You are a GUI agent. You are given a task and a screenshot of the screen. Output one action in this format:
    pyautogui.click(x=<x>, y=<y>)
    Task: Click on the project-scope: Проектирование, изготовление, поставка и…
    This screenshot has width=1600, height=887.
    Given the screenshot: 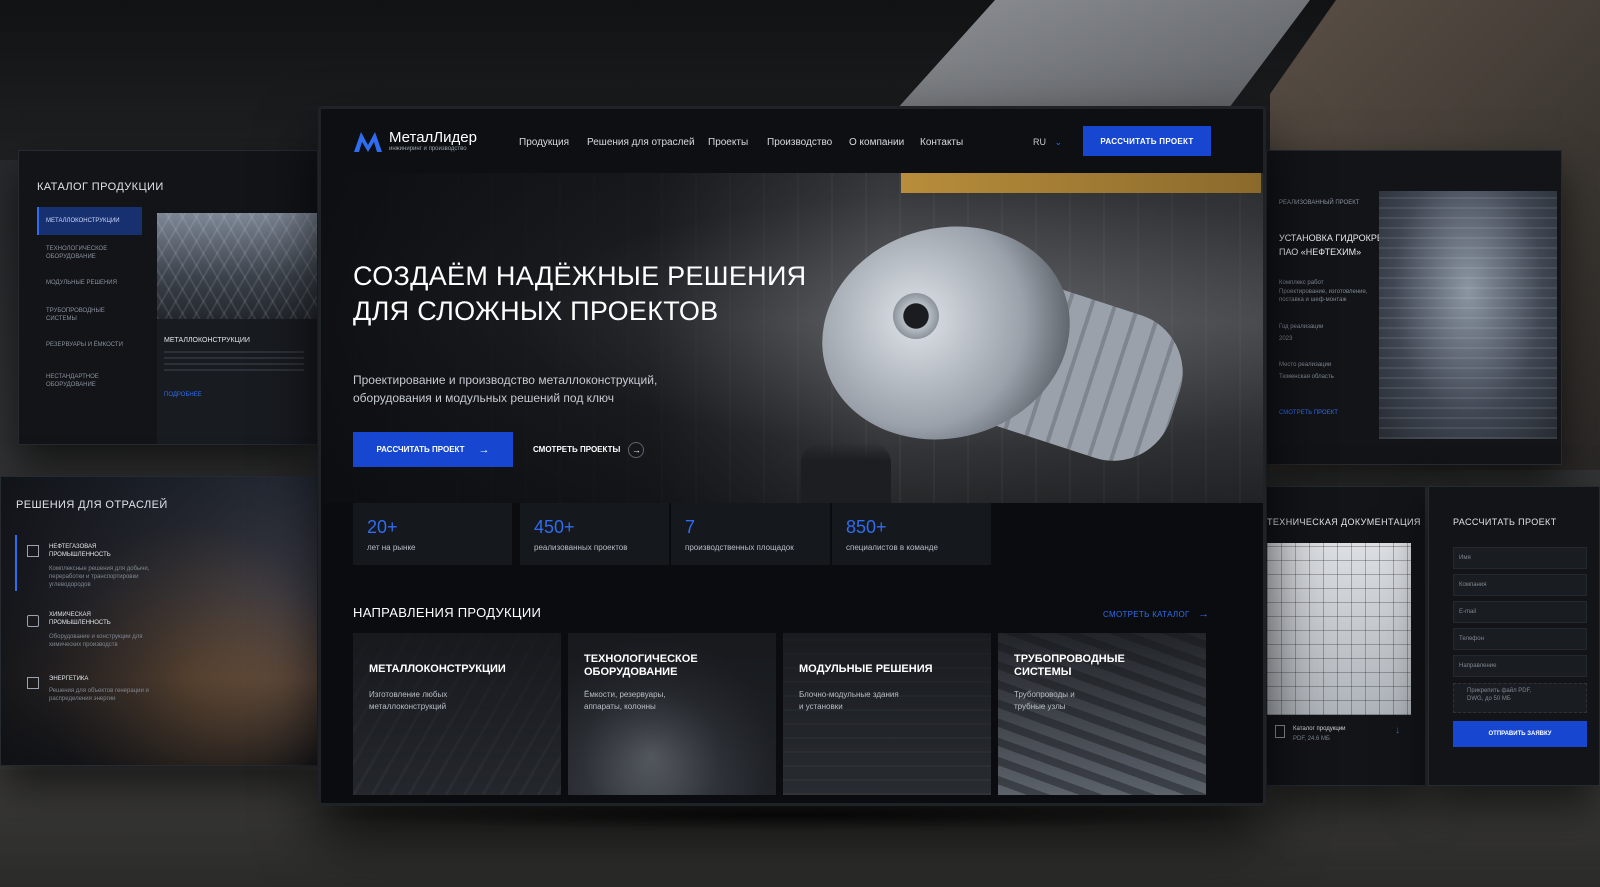 What is the action you would take?
    pyautogui.click(x=1323, y=296)
    